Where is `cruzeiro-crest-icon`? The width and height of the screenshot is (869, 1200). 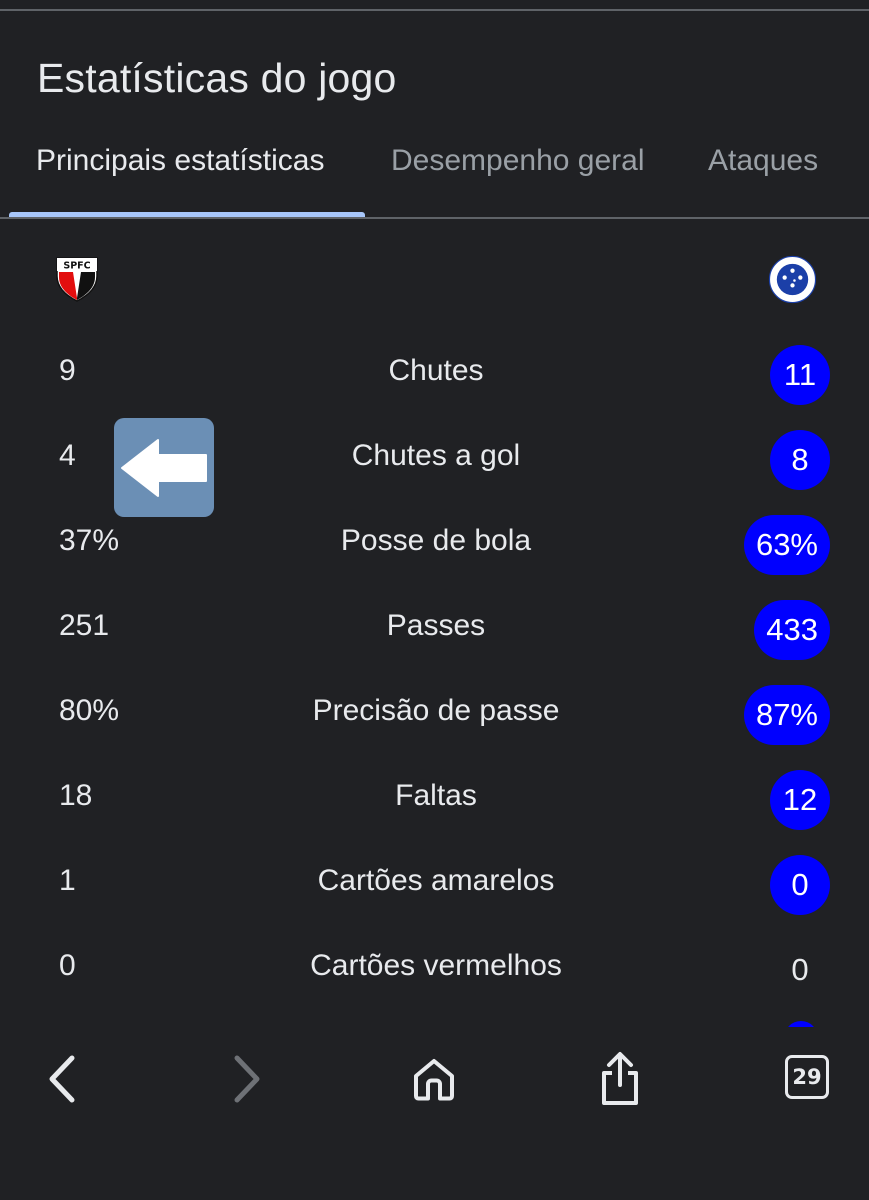
cruzeiro-crest-icon is located at coordinates (792, 279).